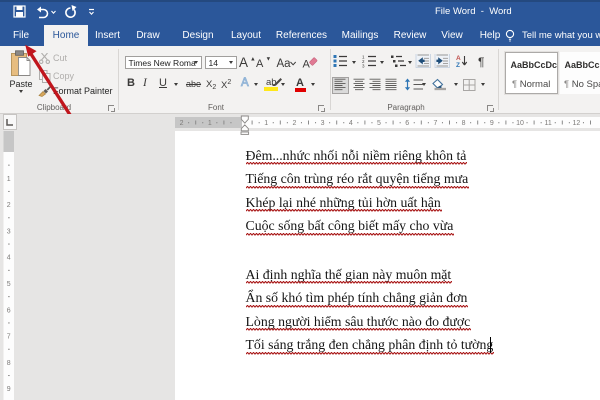 This screenshot has height=400, width=600. I want to click on svg-text: Z, so click(458, 65).